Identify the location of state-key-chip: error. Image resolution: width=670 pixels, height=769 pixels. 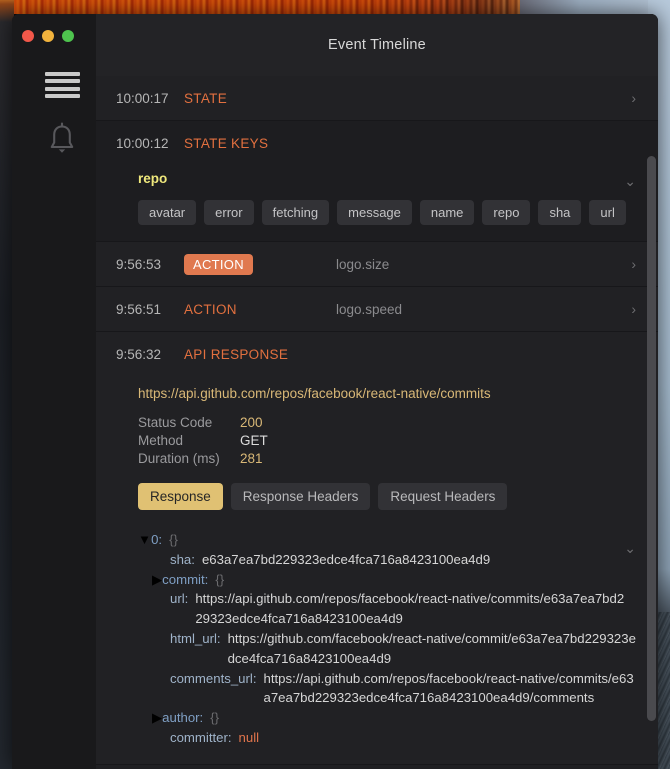
(229, 212).